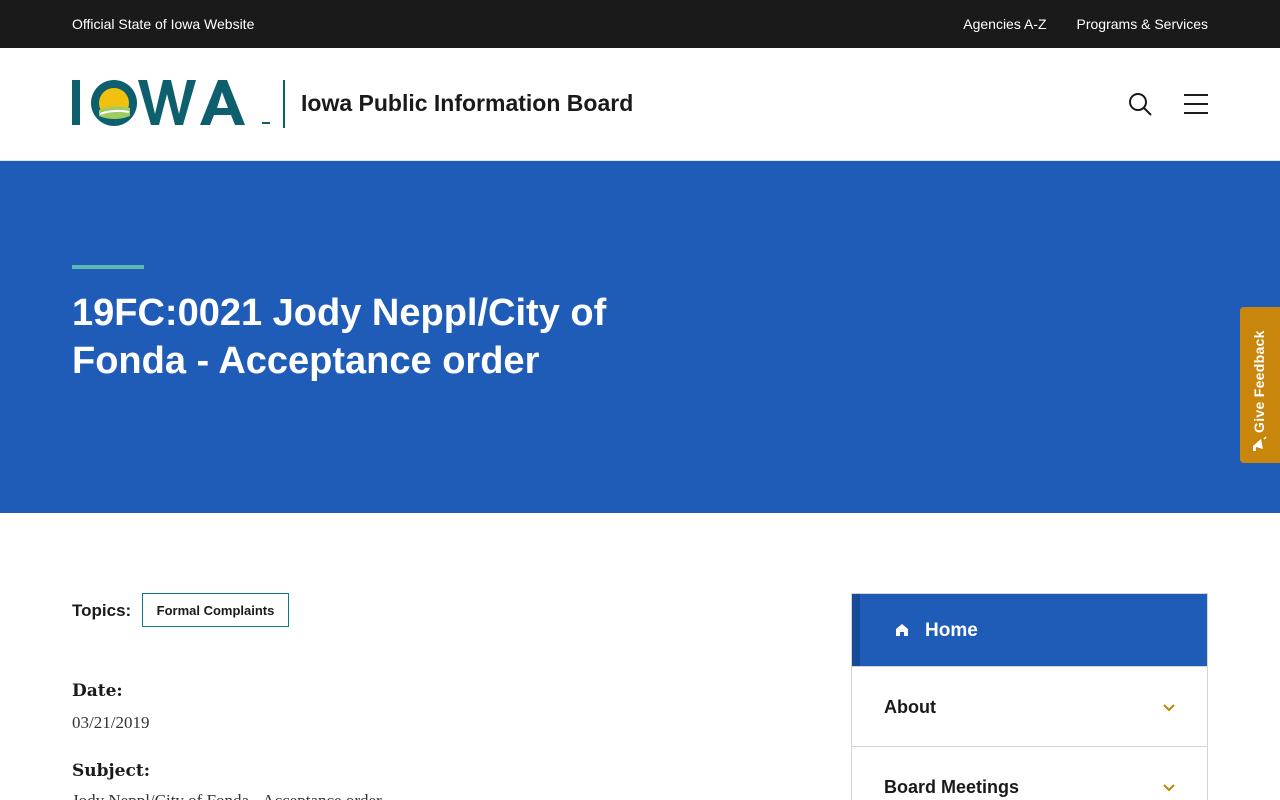 This screenshot has height=800, width=1280. What do you see at coordinates (284, 104) in the screenshot?
I see `logo-divider` at bounding box center [284, 104].